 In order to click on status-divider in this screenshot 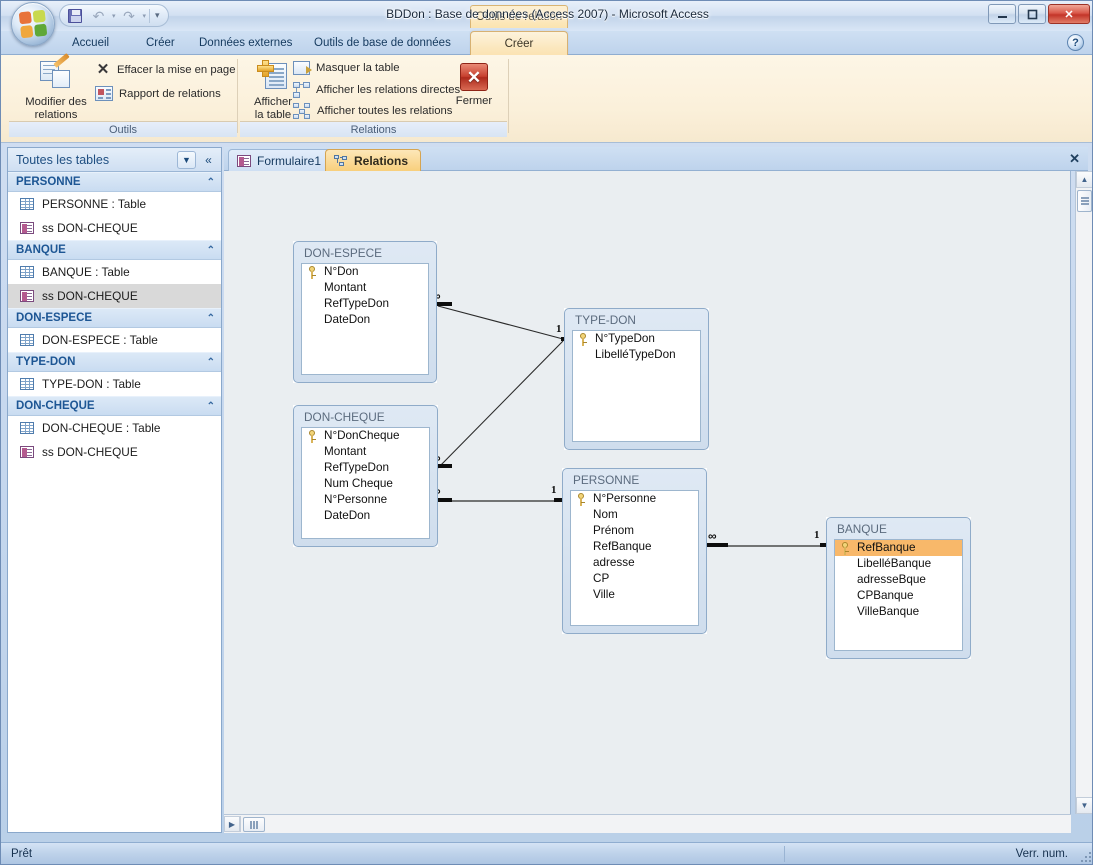, I will do `click(784, 854)`.